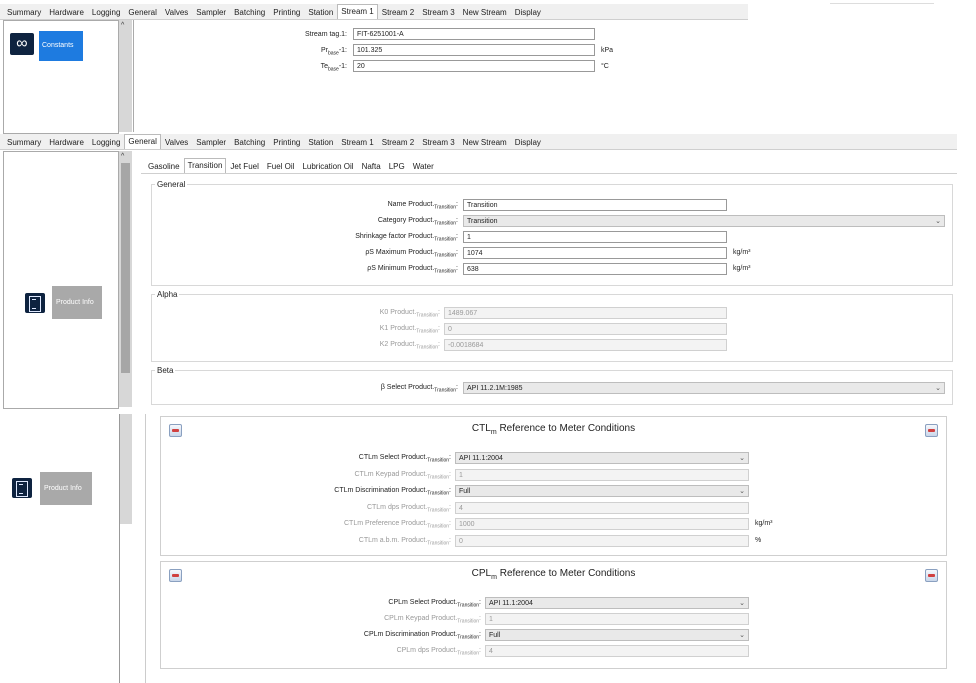  Describe the element at coordinates (602, 458) in the screenshot. I see `ctl-row-field: API 11.1:2004 ⌄` at that location.